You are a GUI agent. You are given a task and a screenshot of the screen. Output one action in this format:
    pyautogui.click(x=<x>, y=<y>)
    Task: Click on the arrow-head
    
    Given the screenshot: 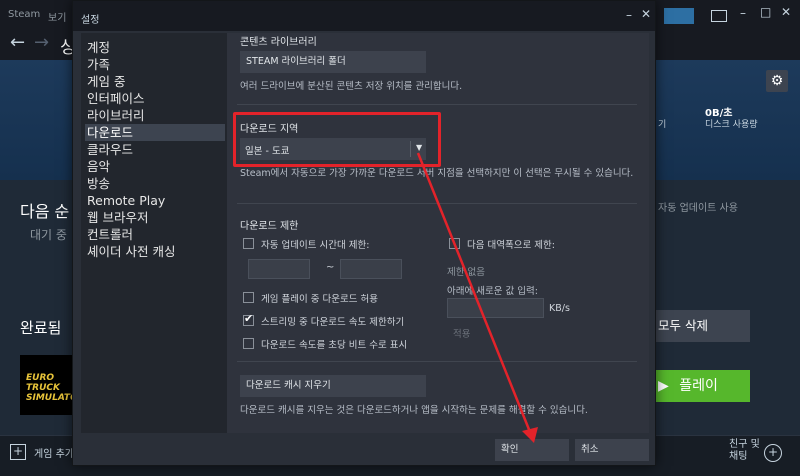 What is the action you would take?
    pyautogui.click(x=530, y=435)
    